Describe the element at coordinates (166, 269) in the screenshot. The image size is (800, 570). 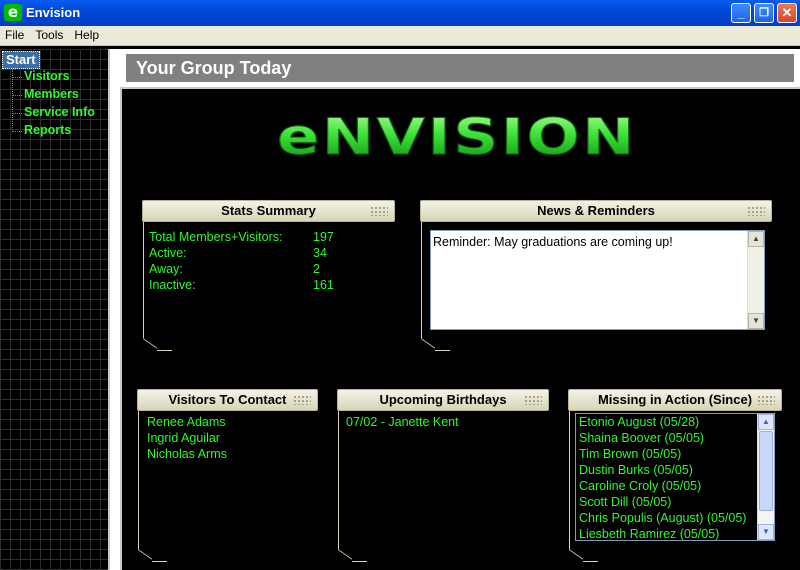
I see `stat-label-away: Away:` at that location.